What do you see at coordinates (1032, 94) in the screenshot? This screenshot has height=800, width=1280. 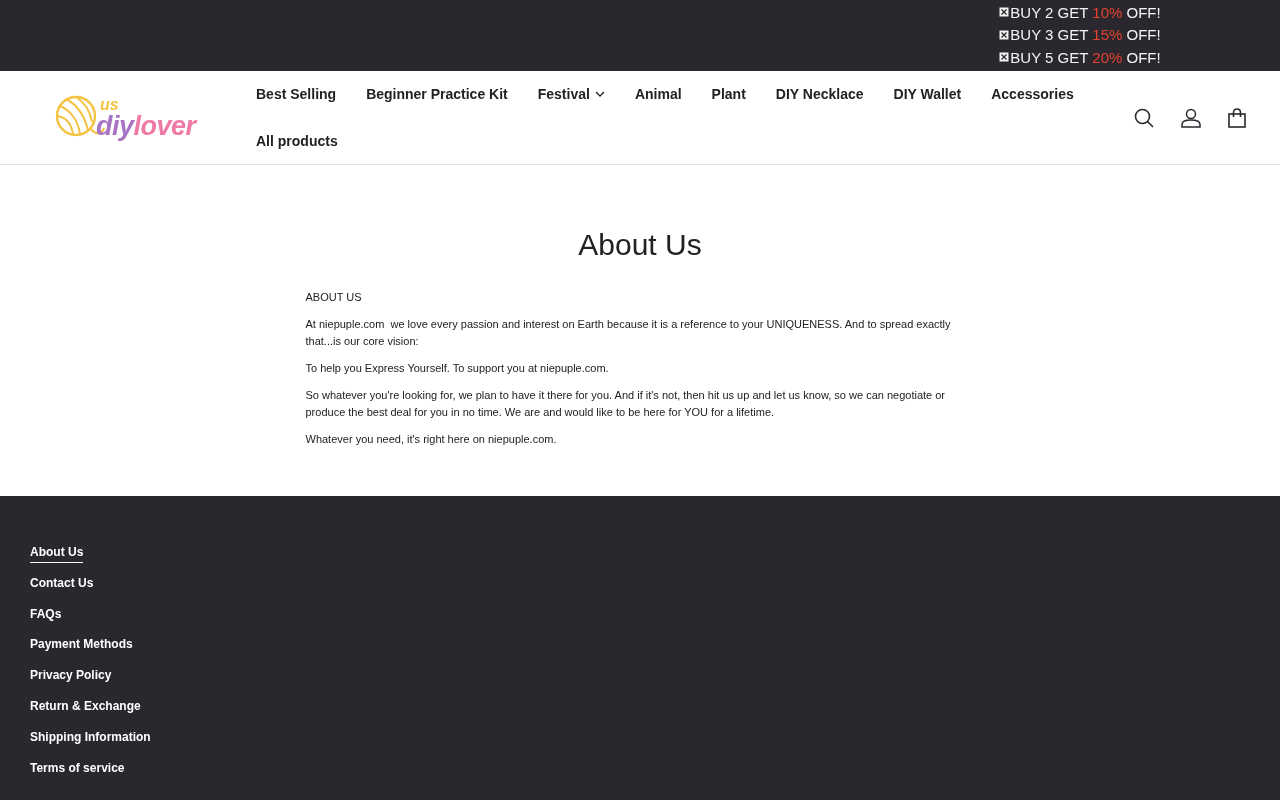 I see `nav-link: Accessories` at bounding box center [1032, 94].